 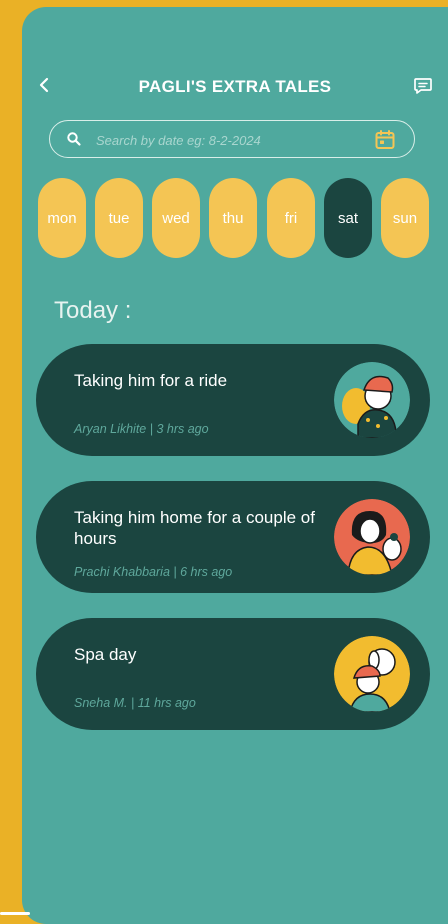 What do you see at coordinates (93, 310) in the screenshot?
I see `section-title: Today :` at bounding box center [93, 310].